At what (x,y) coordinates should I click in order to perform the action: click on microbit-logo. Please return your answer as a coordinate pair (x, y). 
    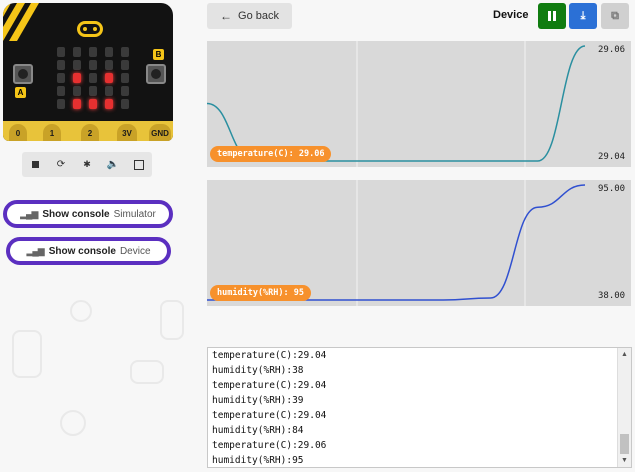
    Looking at the image, I should click on (90, 29).